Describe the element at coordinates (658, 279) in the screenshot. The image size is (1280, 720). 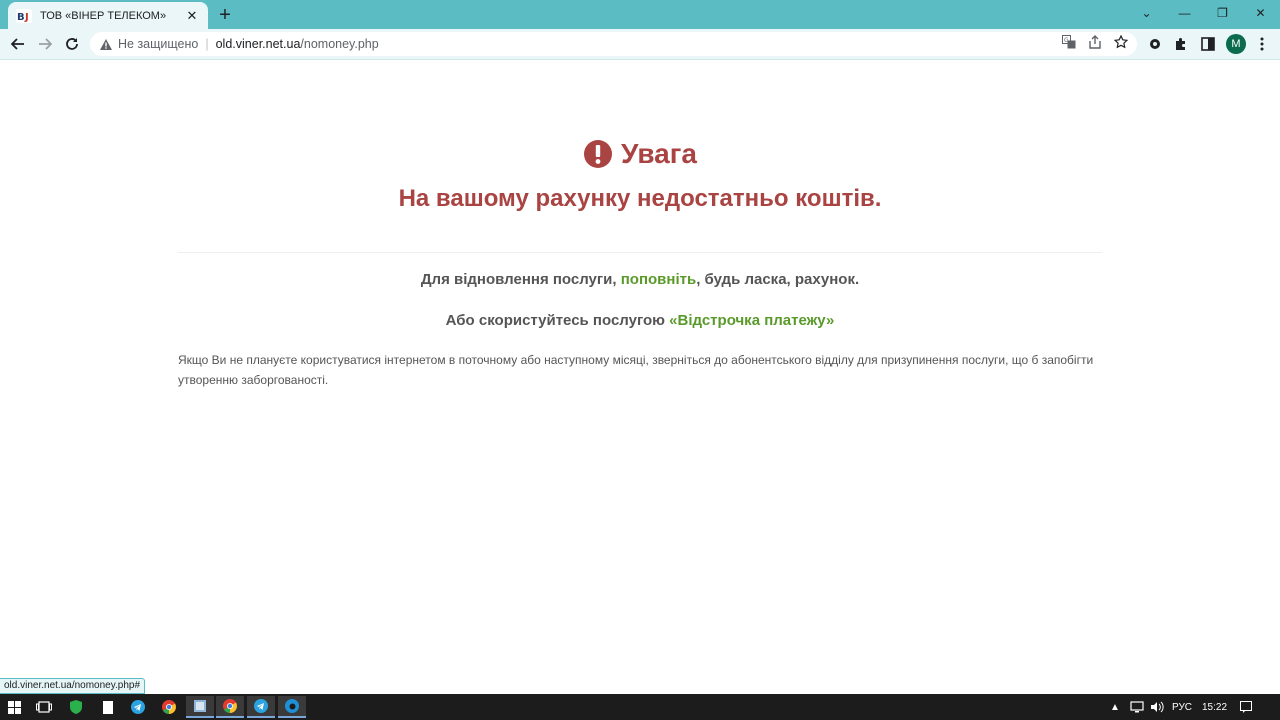
I see `top-up-link: поповніть` at that location.